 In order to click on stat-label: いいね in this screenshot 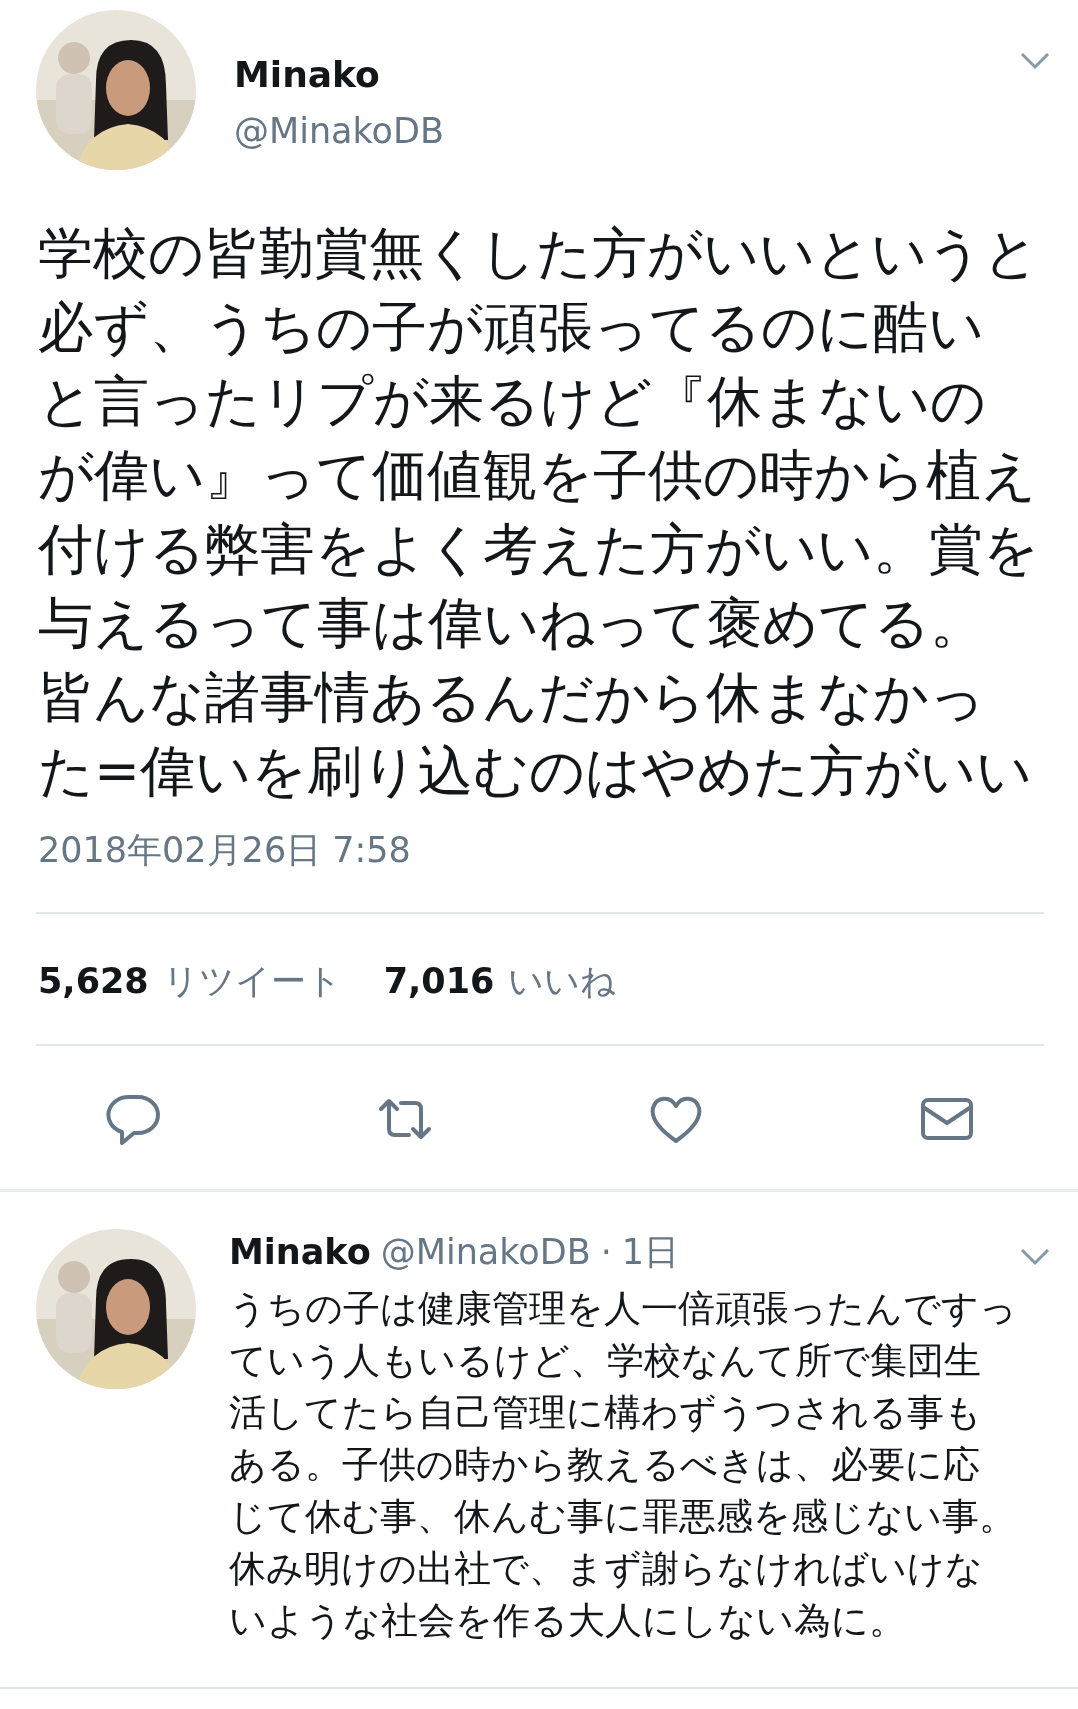, I will do `click(562, 981)`.